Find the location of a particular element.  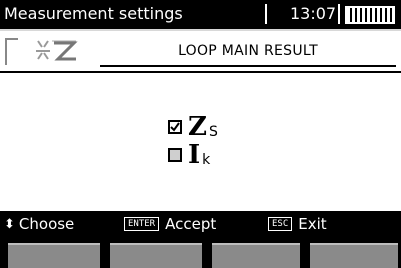

choose-label: Choose is located at coordinates (46, 224).